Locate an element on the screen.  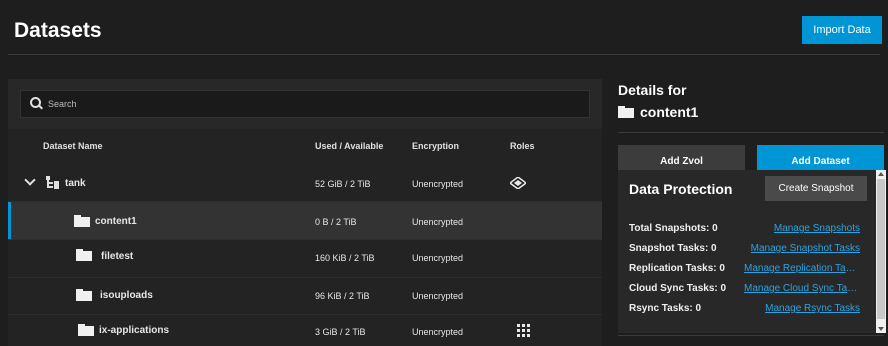
replication-tasks-label: Replication Tasks: 0 is located at coordinates (677, 268).